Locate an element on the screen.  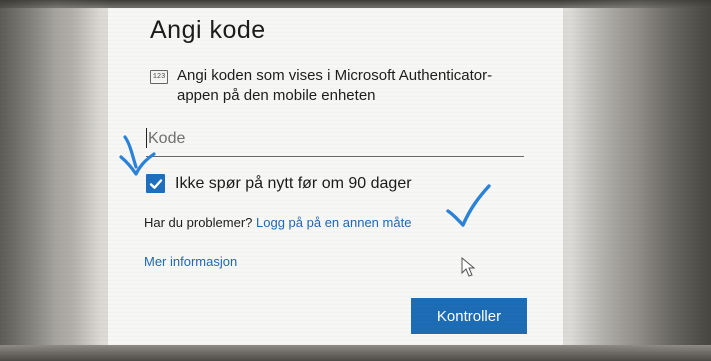
more-info-link: Mer informasjon is located at coordinates (190, 261).